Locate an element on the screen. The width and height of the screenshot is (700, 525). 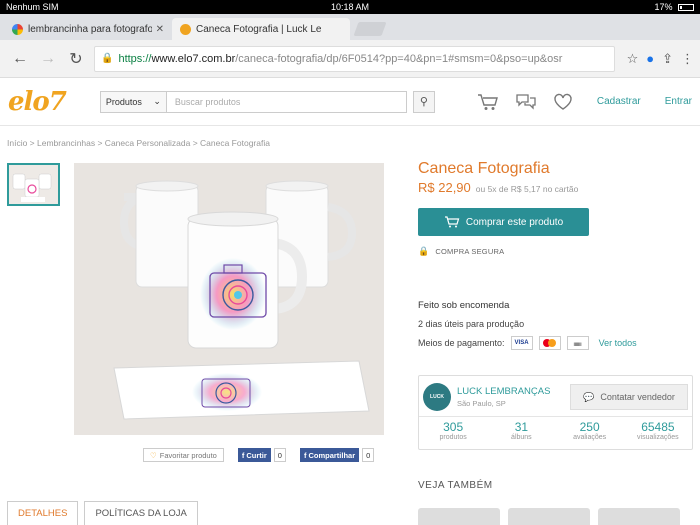
stat-label: álbuns is located at coordinates (521, 437).